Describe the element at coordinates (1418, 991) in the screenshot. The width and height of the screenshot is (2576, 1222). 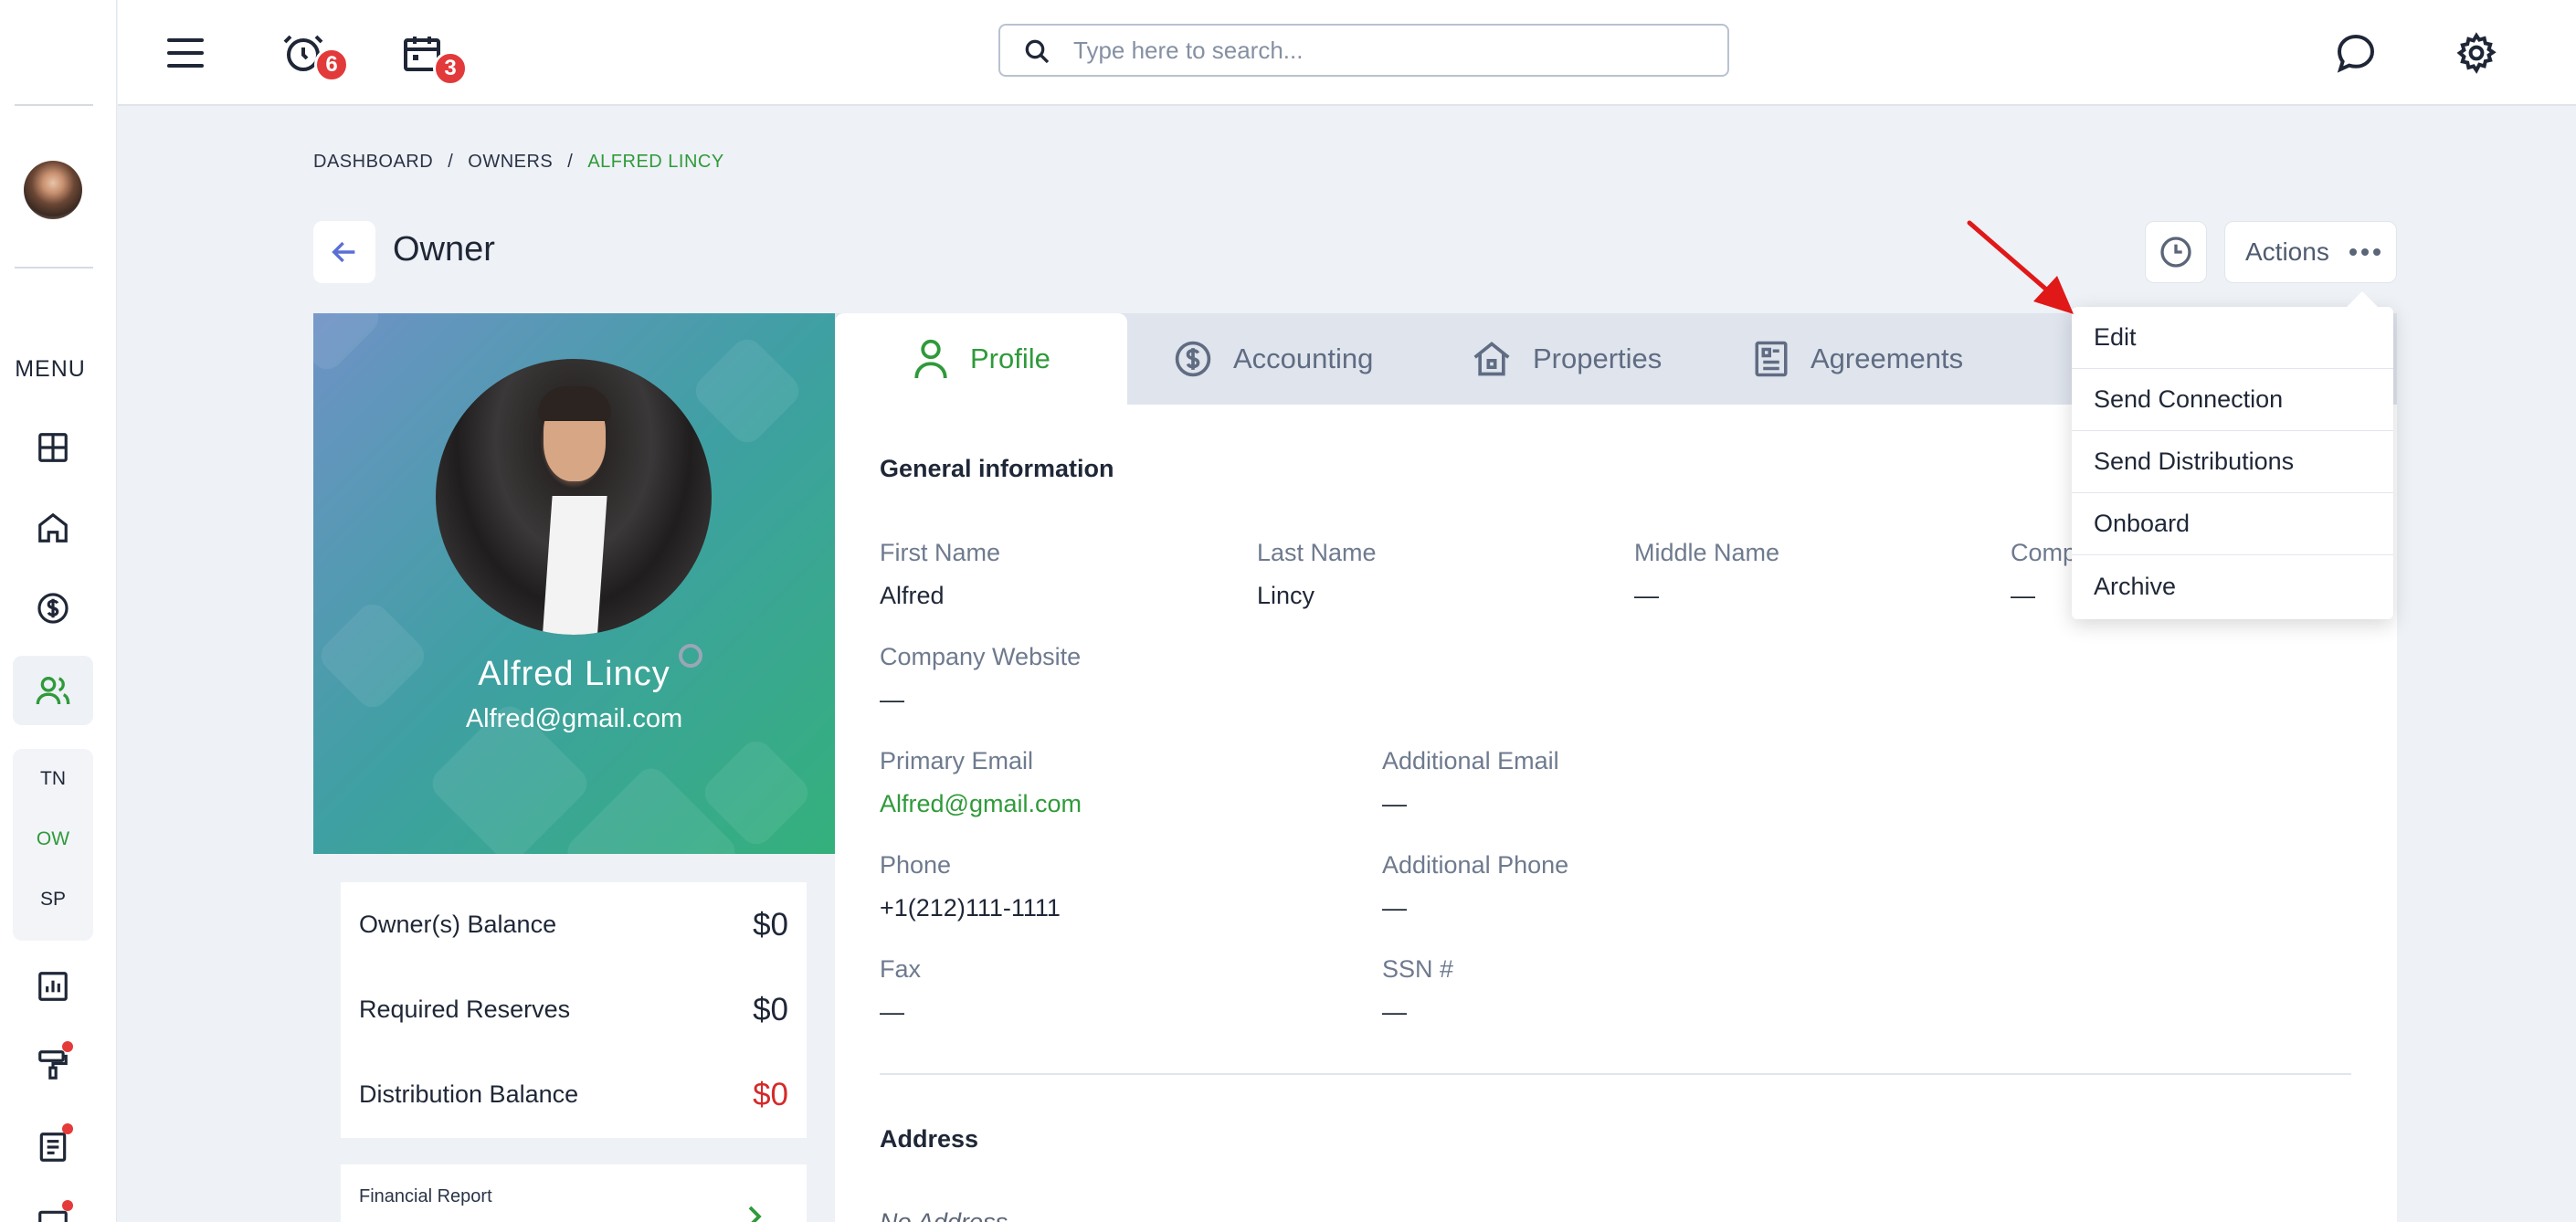
I see `ssn-field: SSN # —` at that location.